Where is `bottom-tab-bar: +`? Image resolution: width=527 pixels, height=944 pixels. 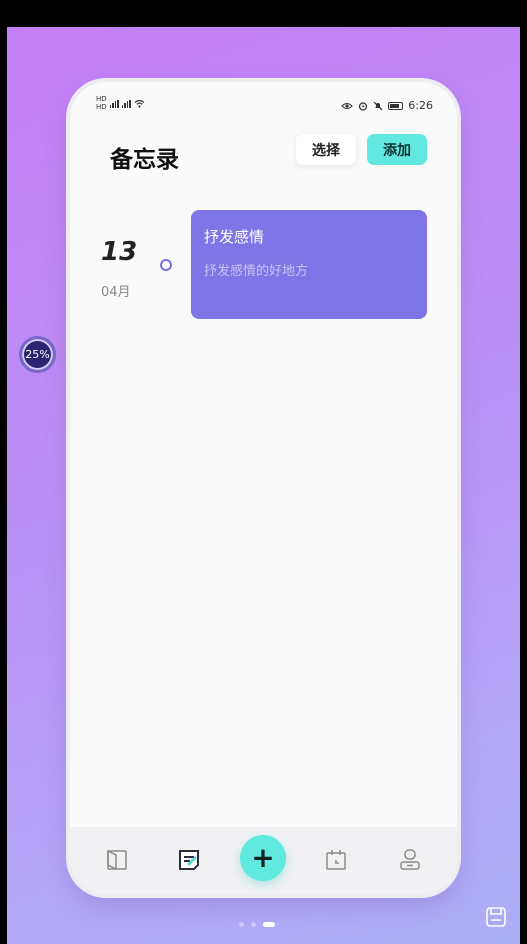 bottom-tab-bar: + is located at coordinates (263, 860).